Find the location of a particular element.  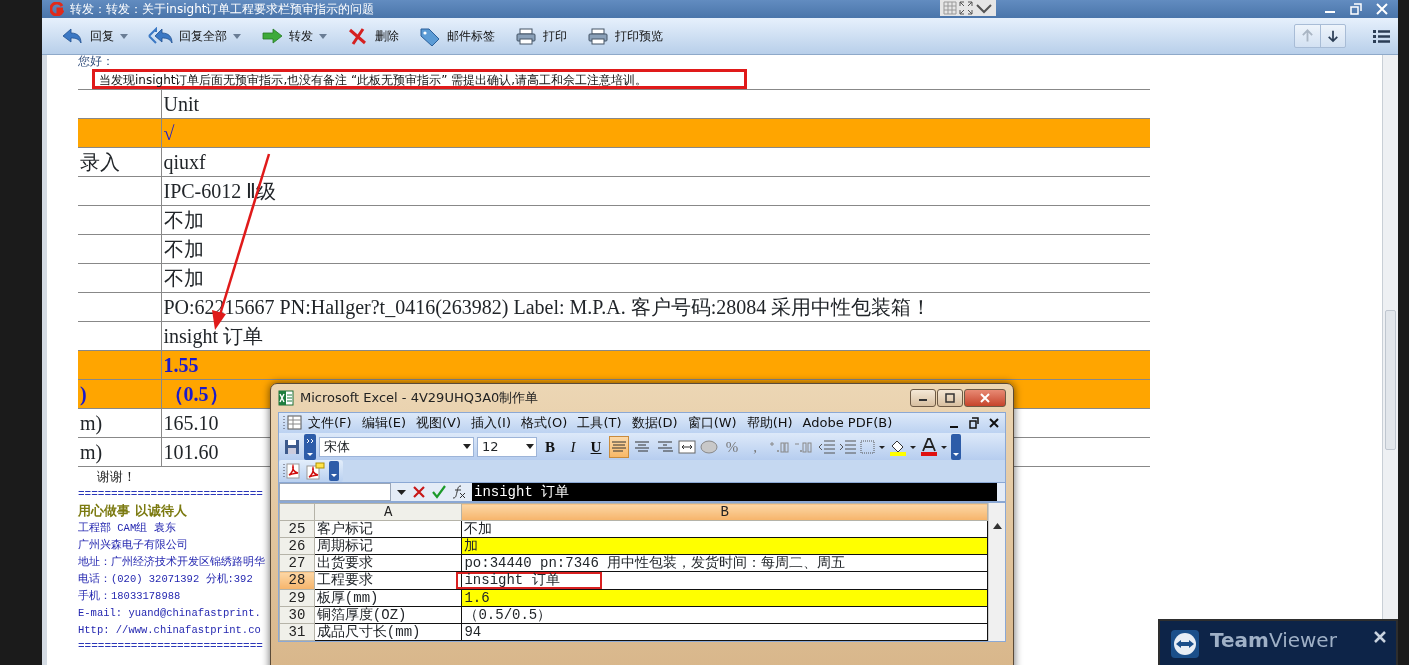

signature-line: 工程部 CAM组 袁东 is located at coordinates (127, 528).